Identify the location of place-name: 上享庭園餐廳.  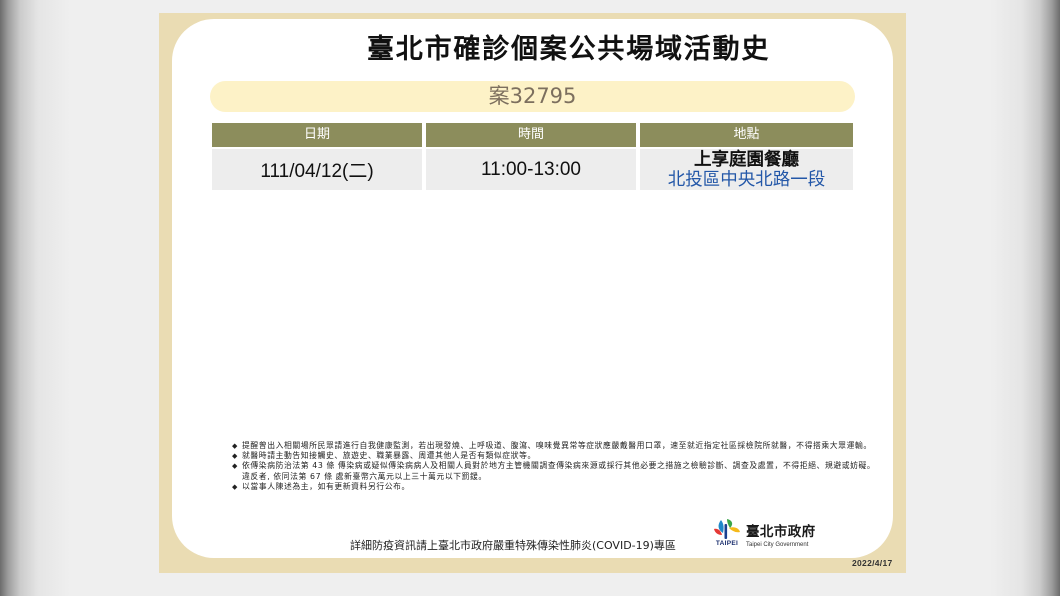
(746, 159).